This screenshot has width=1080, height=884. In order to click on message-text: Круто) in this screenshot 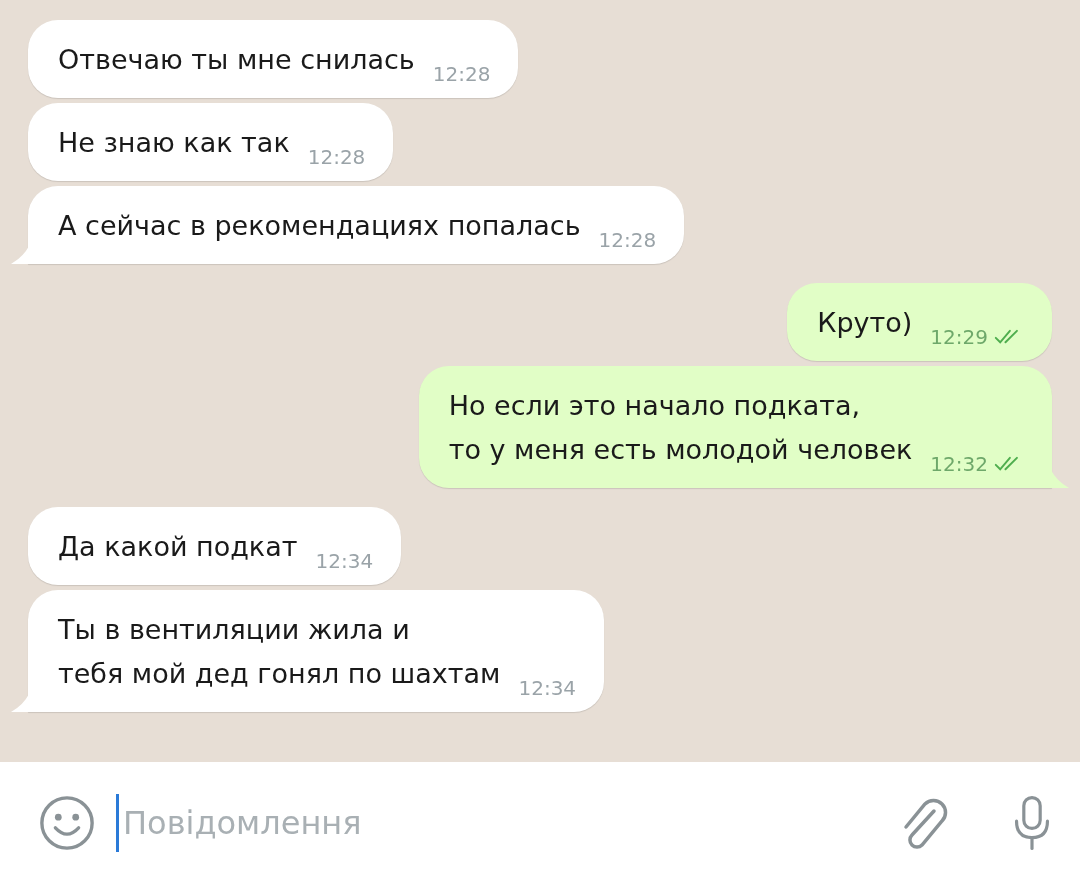, I will do `click(865, 323)`.